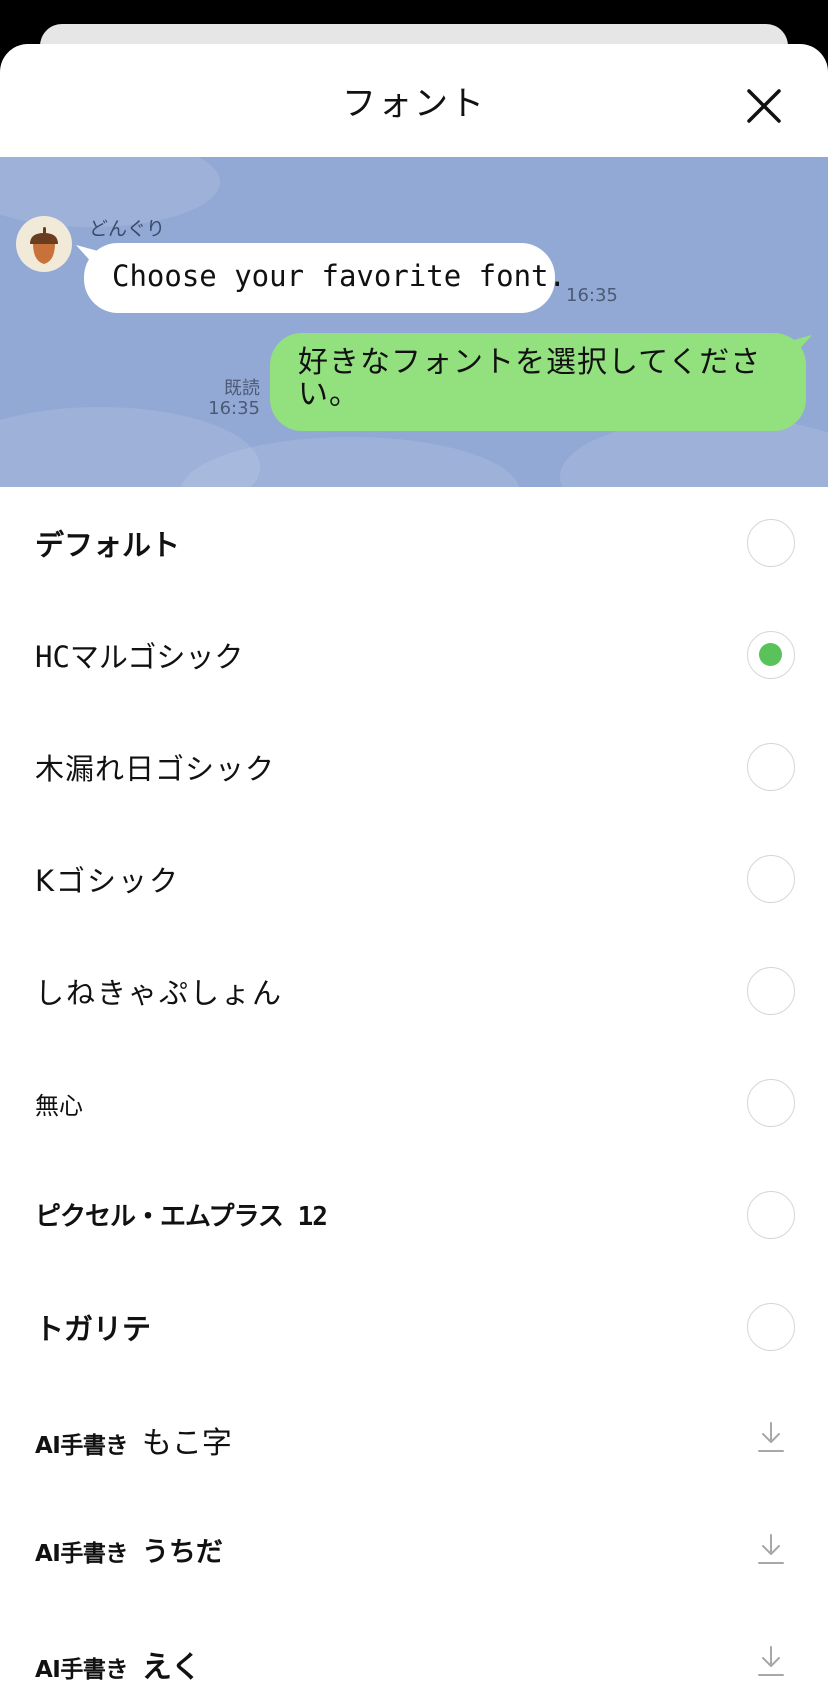  What do you see at coordinates (242, 388) in the screenshot?
I see `read-label: 既読` at bounding box center [242, 388].